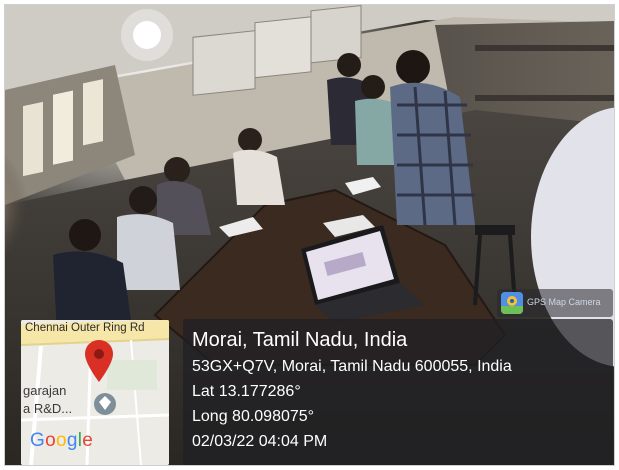  What do you see at coordinates (300, 340) in the screenshot?
I see `place-name: Morai, Tamil Nadu, India` at bounding box center [300, 340].